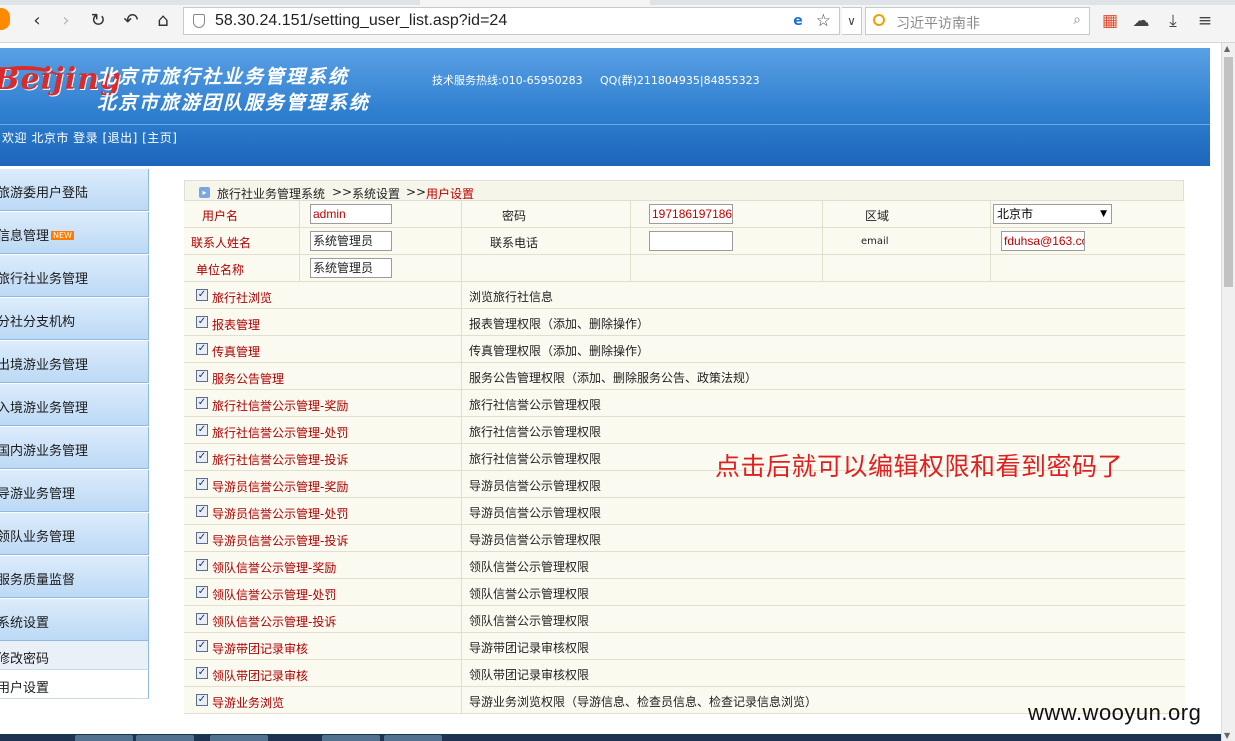  Describe the element at coordinates (906, 241) in the screenshot. I see `email-label-cell: email` at that location.